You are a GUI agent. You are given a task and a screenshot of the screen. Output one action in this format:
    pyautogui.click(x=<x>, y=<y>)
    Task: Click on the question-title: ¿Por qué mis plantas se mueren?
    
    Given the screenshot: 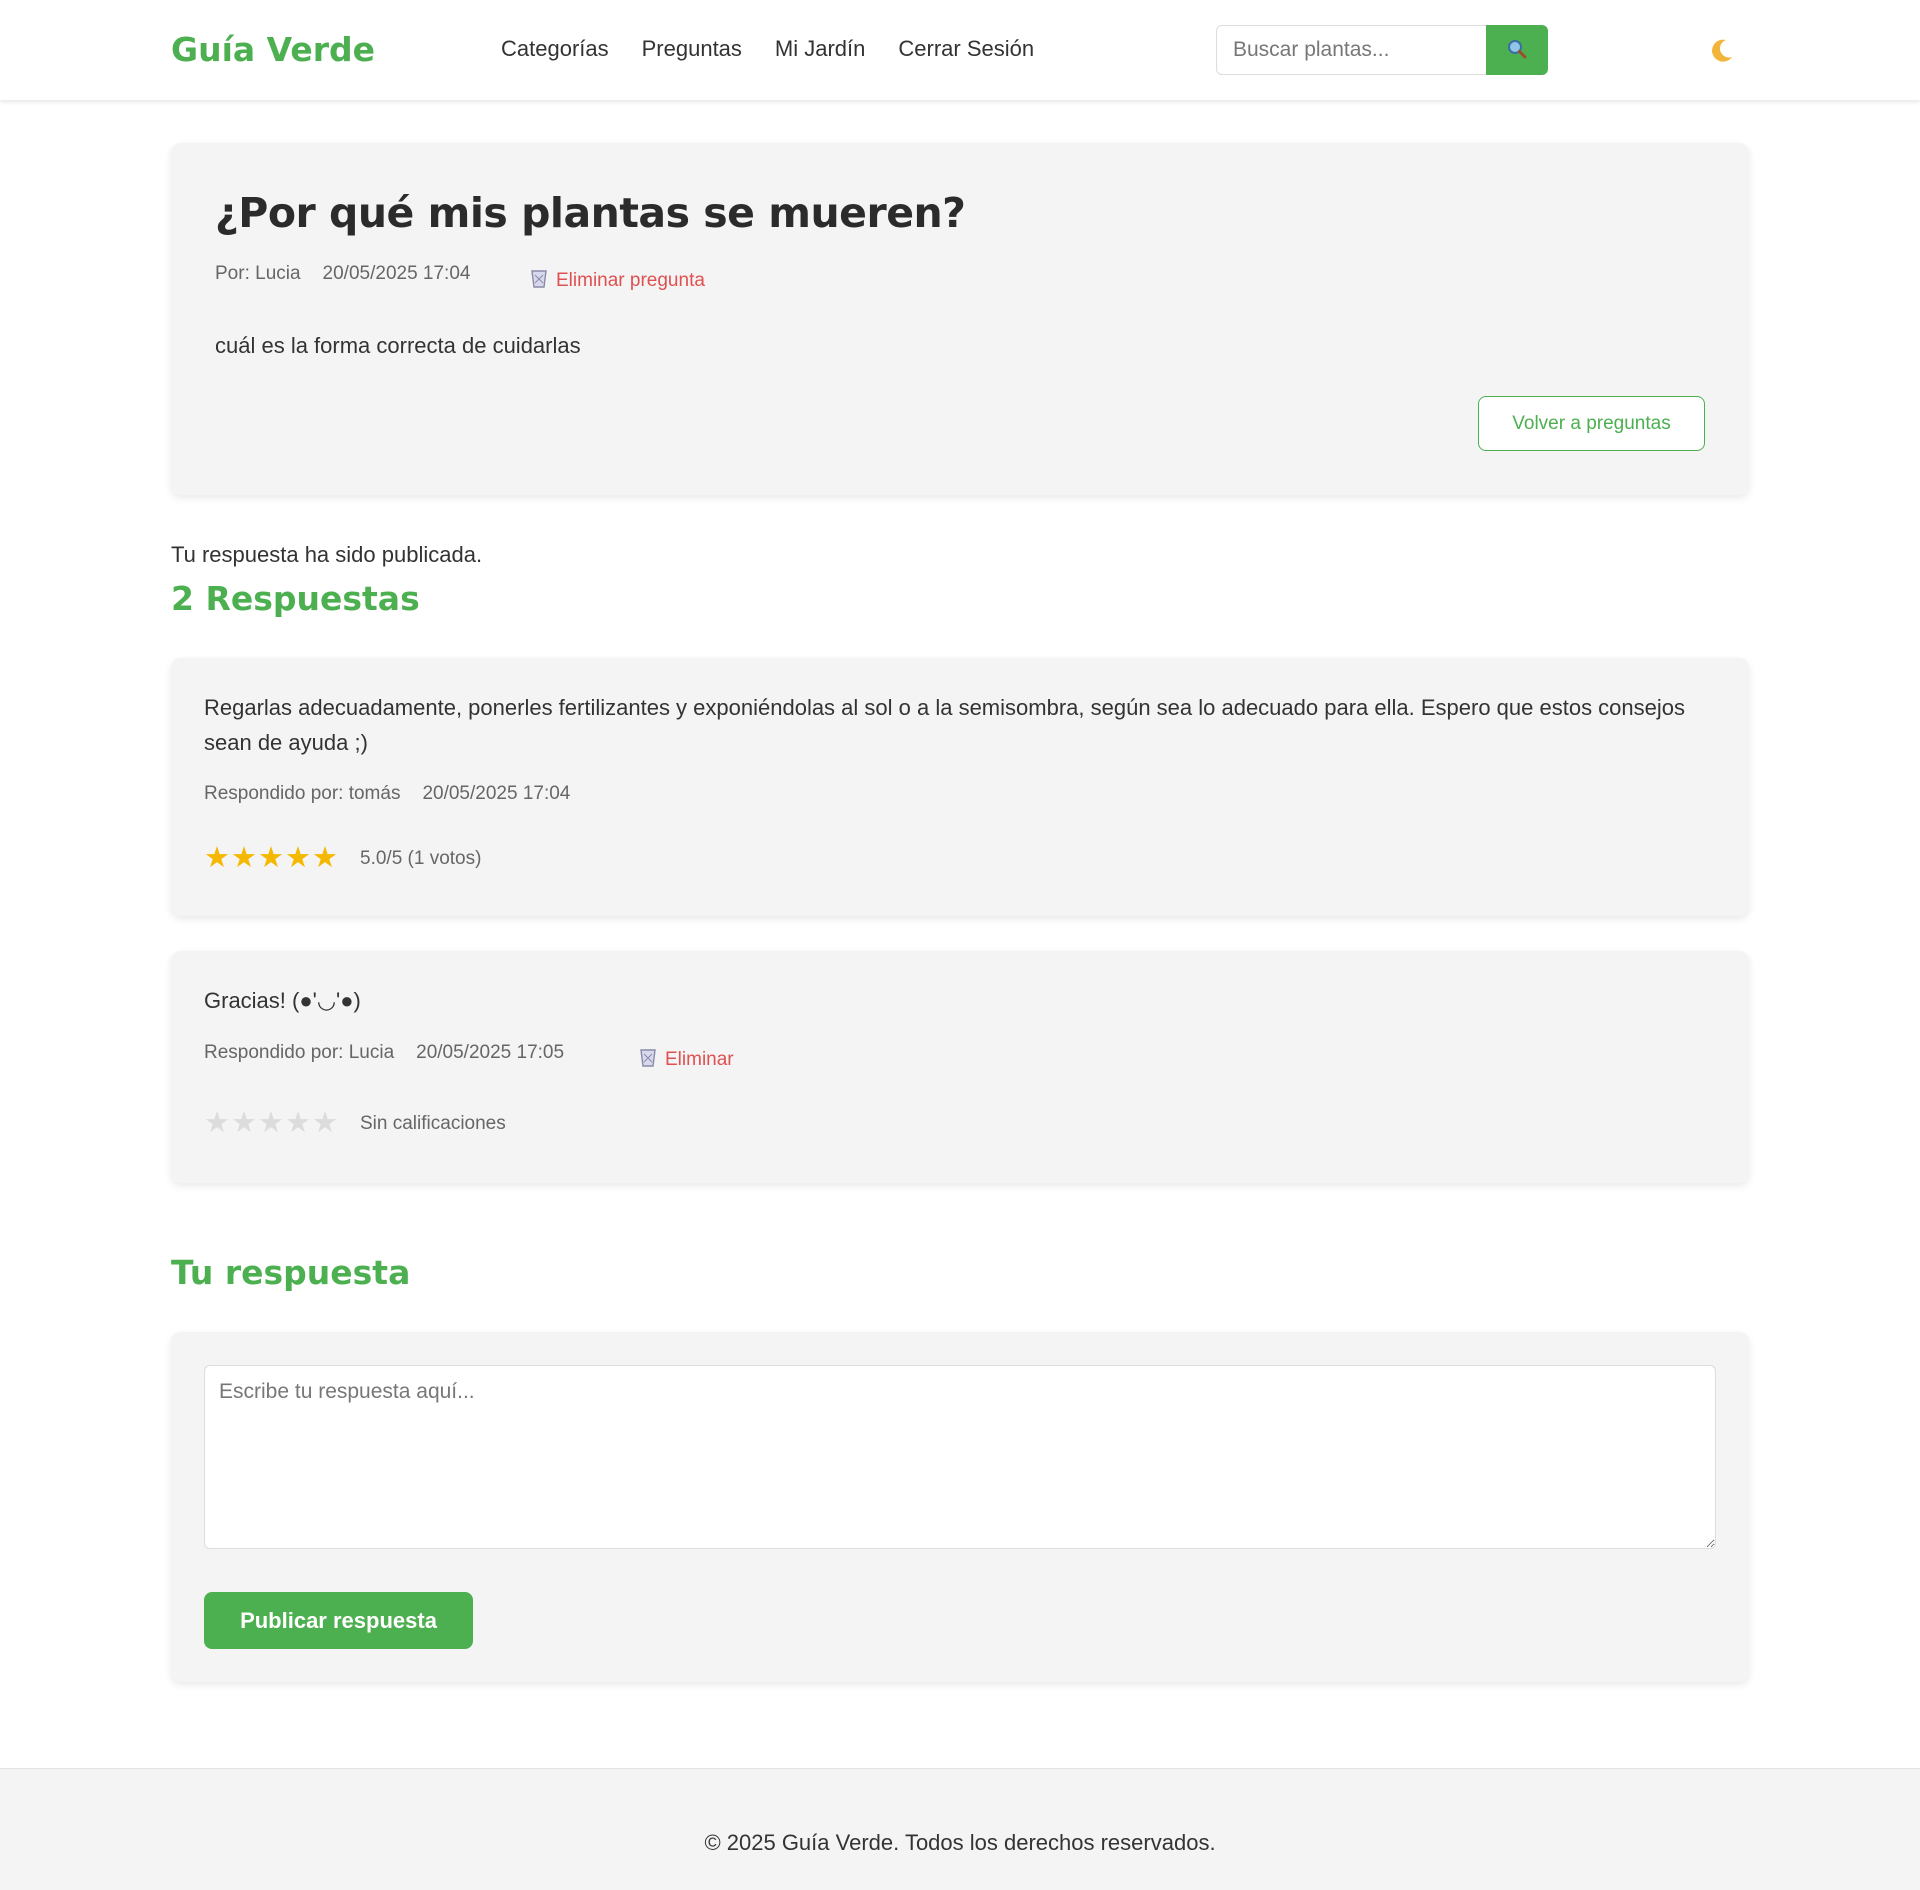 What is the action you would take?
    pyautogui.click(x=590, y=213)
    